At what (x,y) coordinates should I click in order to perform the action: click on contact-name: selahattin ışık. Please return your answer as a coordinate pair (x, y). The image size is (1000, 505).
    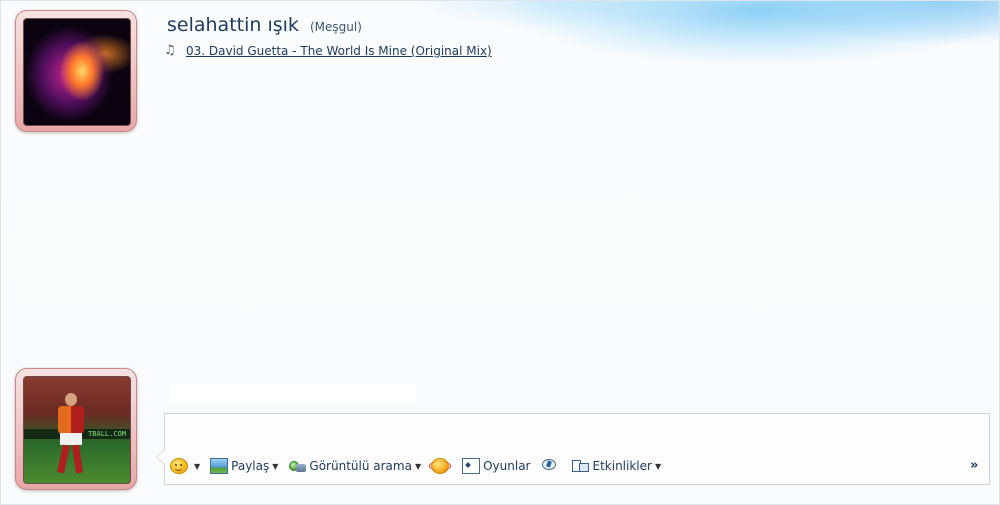
    Looking at the image, I should click on (233, 25).